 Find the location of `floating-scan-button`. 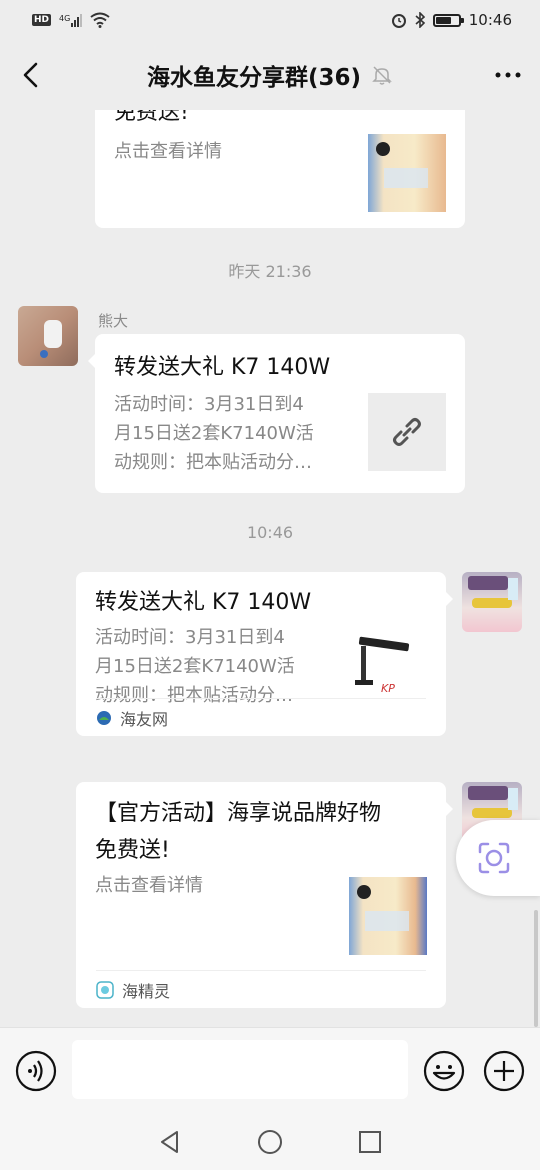

floating-scan-button is located at coordinates (498, 858).